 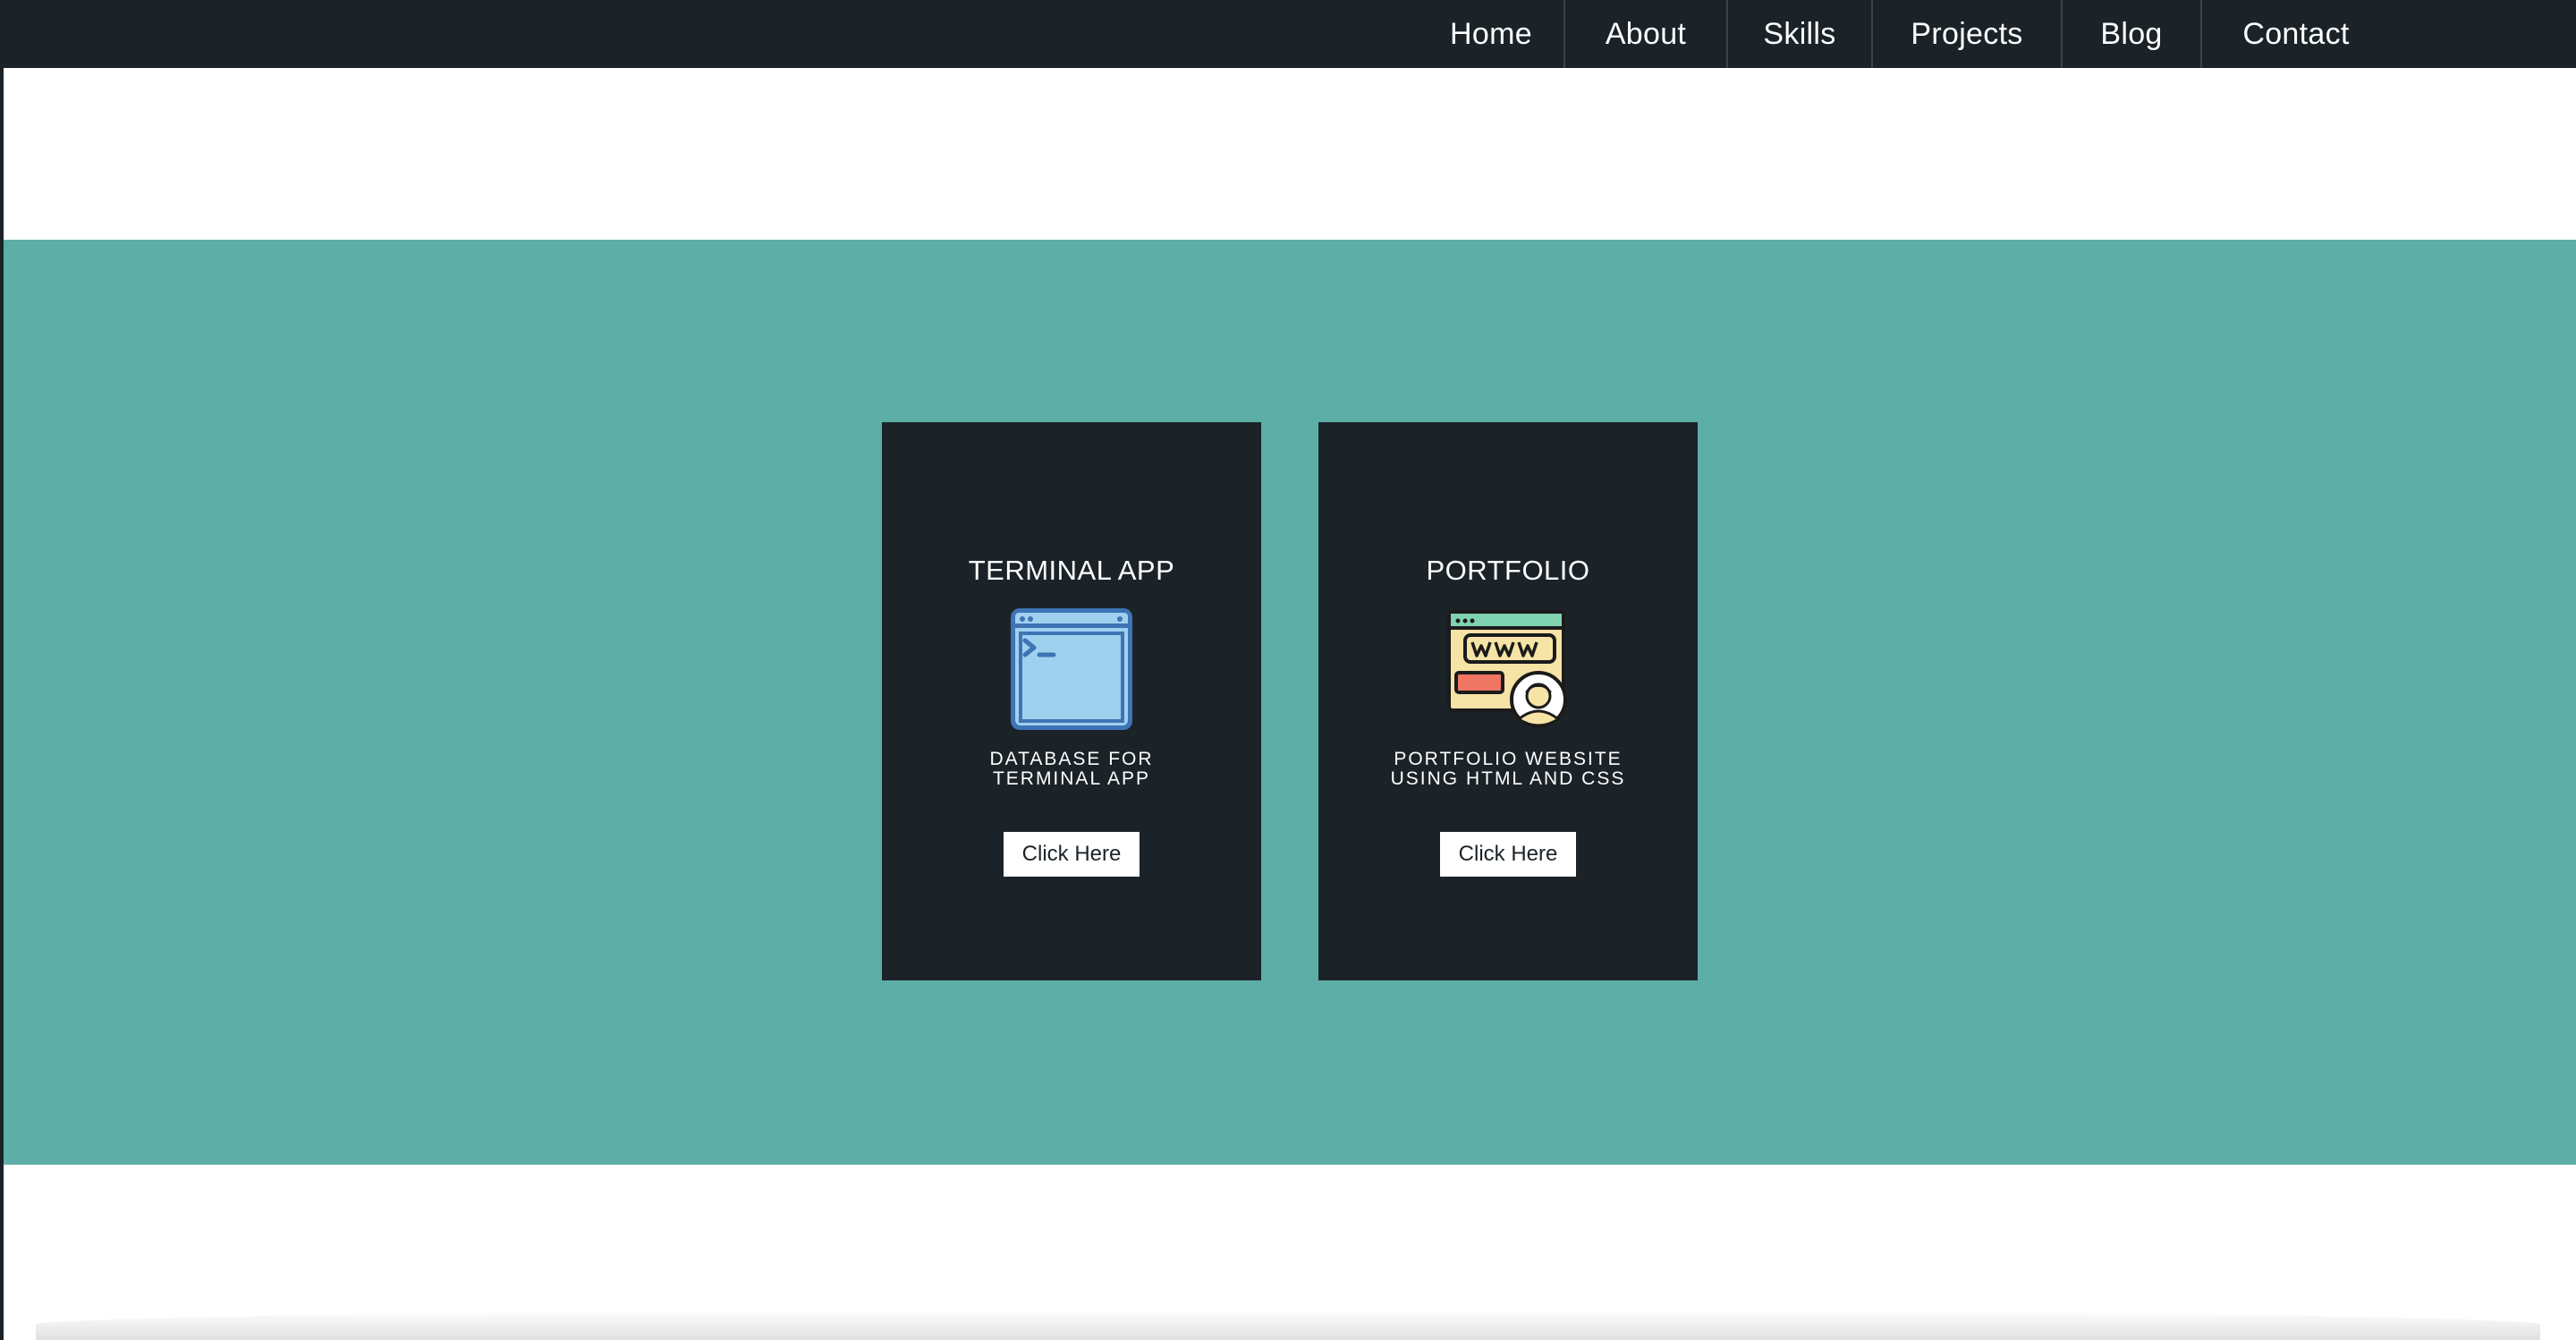 I want to click on project-title: TERMINAL APP, so click(x=1071, y=570).